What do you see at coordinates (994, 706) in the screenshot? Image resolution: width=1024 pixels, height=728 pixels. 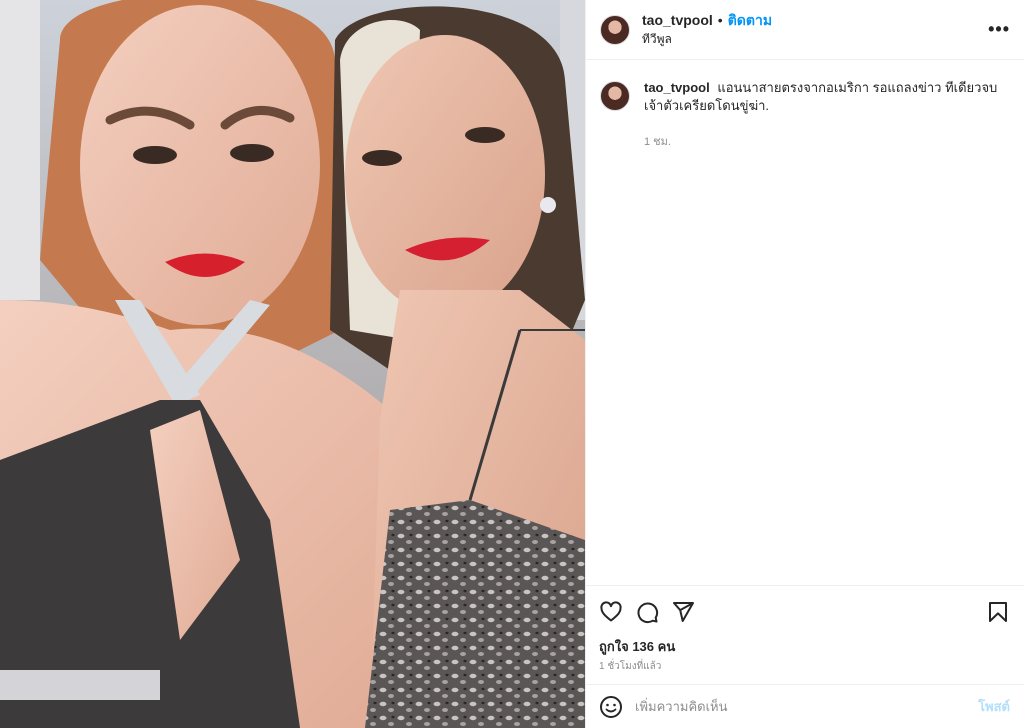 I see `post-comment-button: โพสต์` at bounding box center [994, 706].